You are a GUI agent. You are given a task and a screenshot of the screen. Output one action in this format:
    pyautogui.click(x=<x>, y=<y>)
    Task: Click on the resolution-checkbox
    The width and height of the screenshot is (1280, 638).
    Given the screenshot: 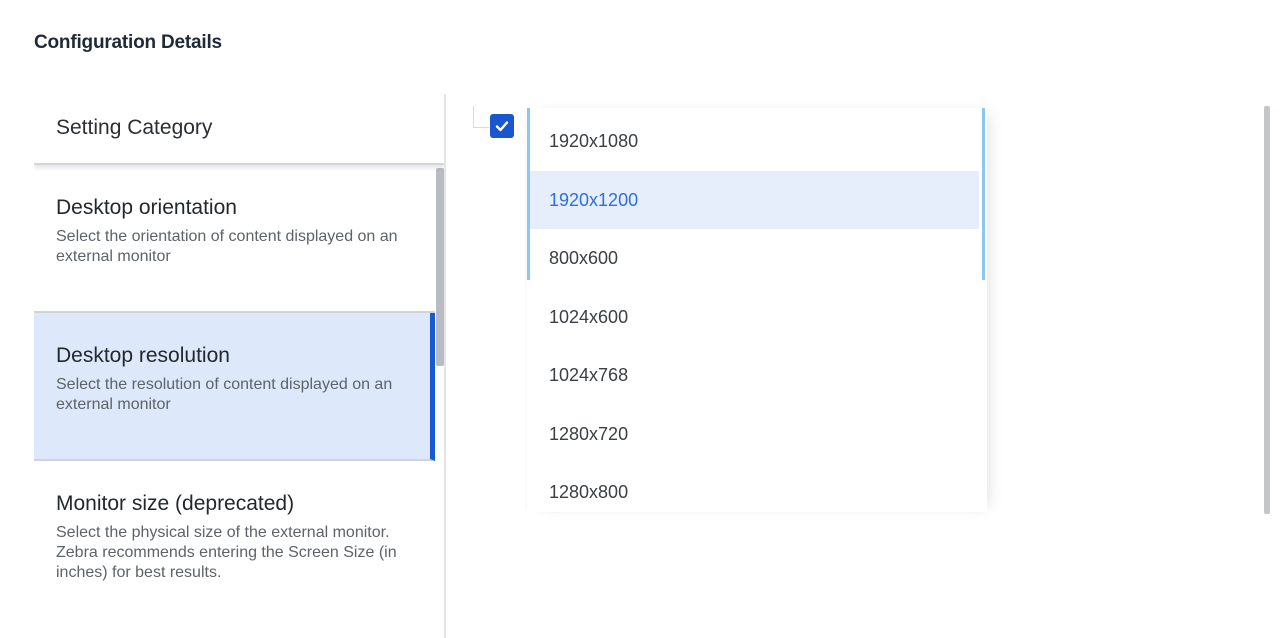 What is the action you would take?
    pyautogui.click(x=502, y=126)
    